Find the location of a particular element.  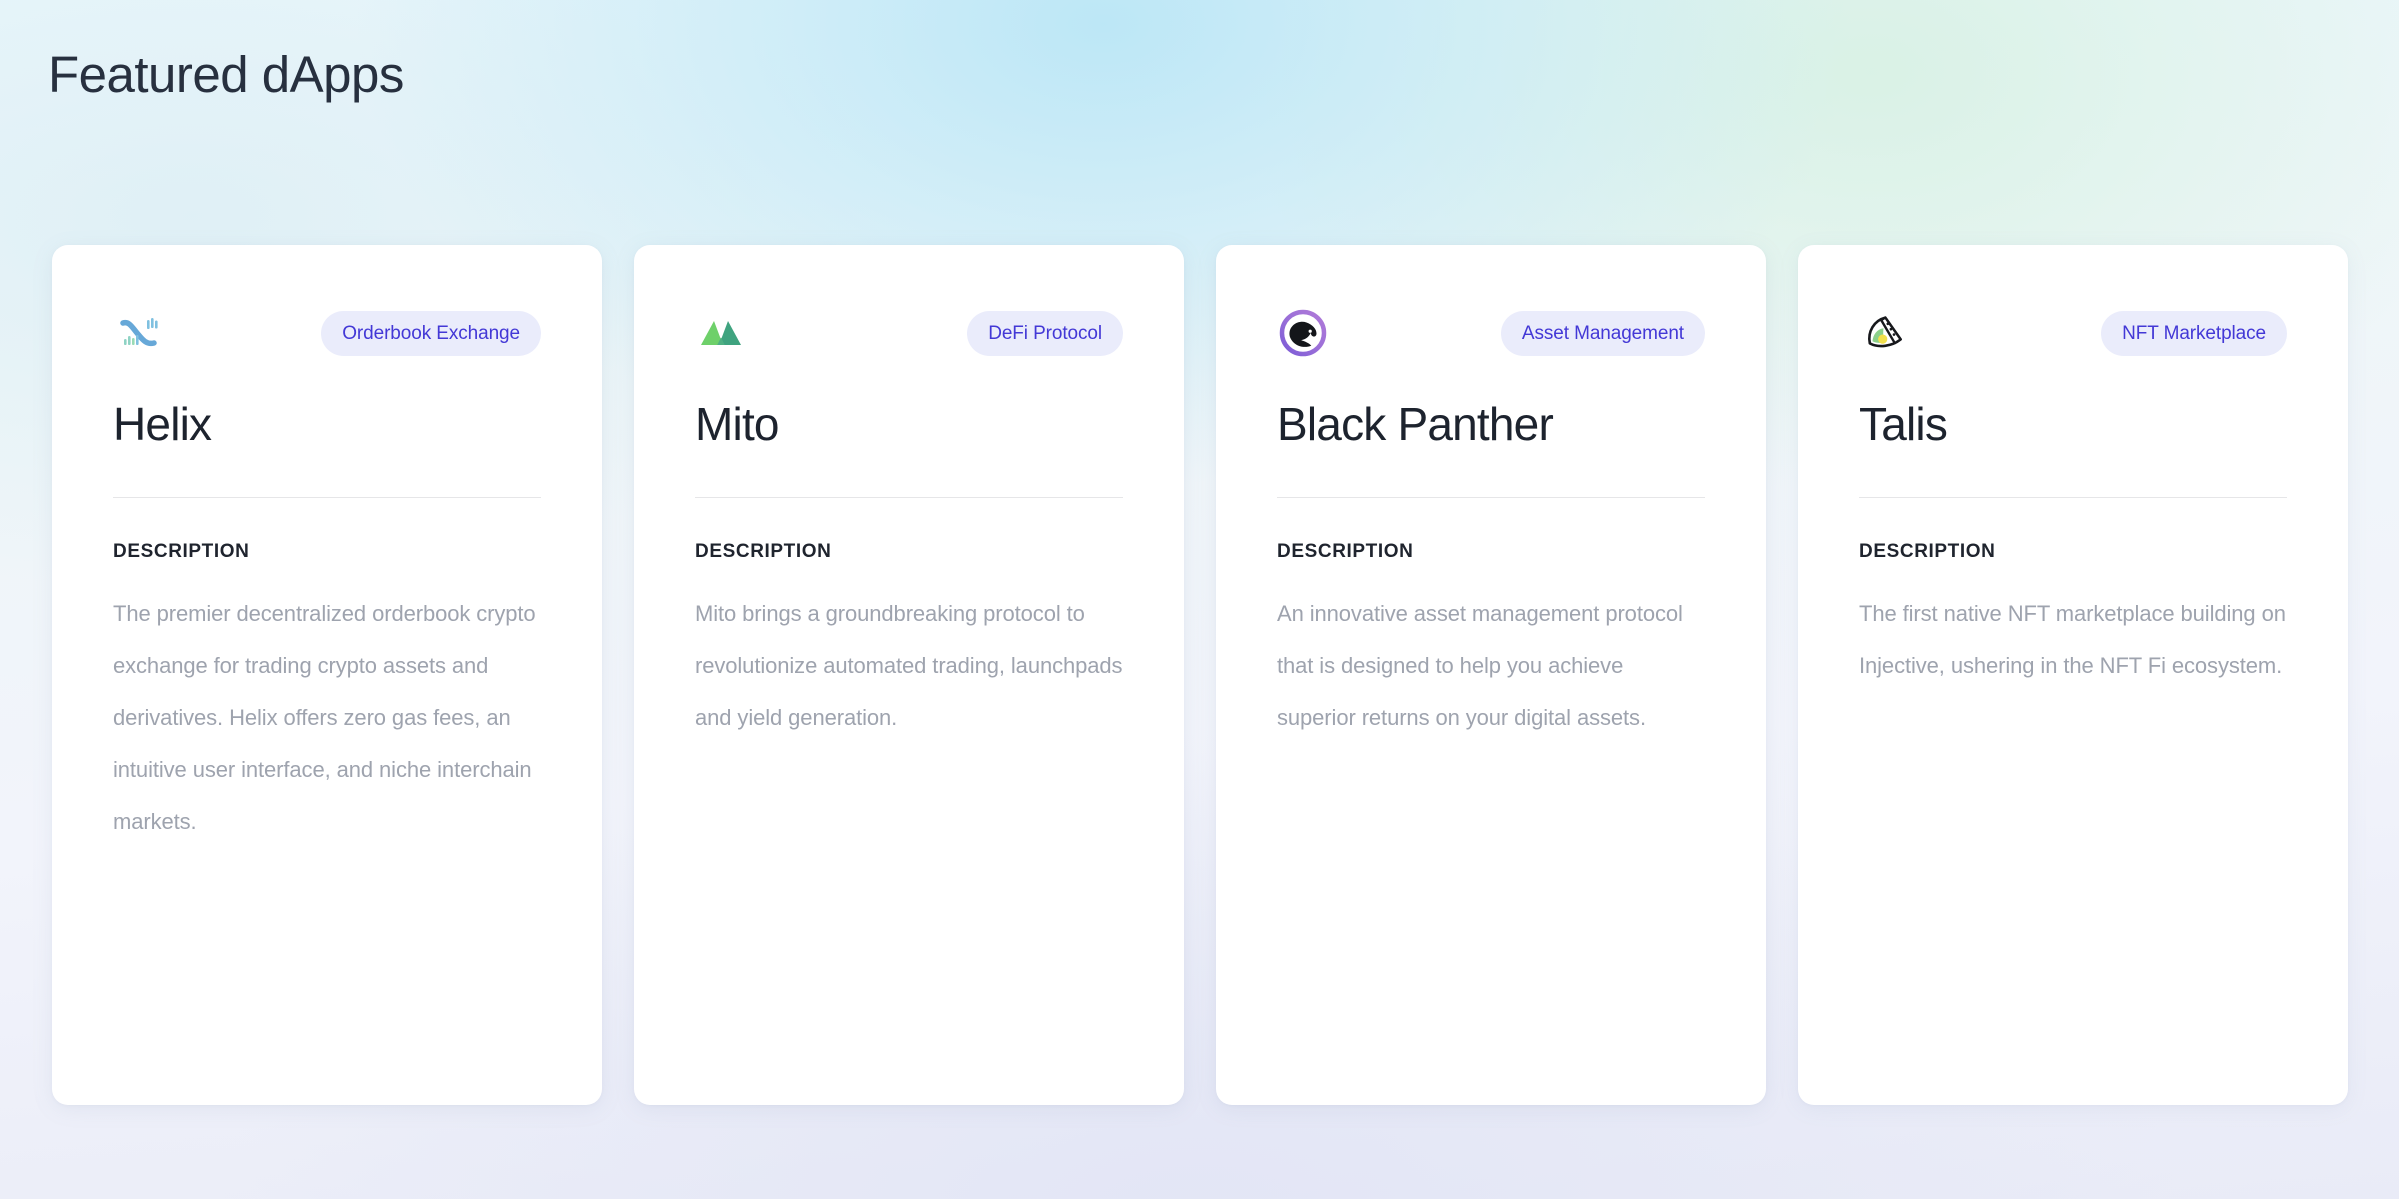

helix-logo-icon is located at coordinates (139, 333).